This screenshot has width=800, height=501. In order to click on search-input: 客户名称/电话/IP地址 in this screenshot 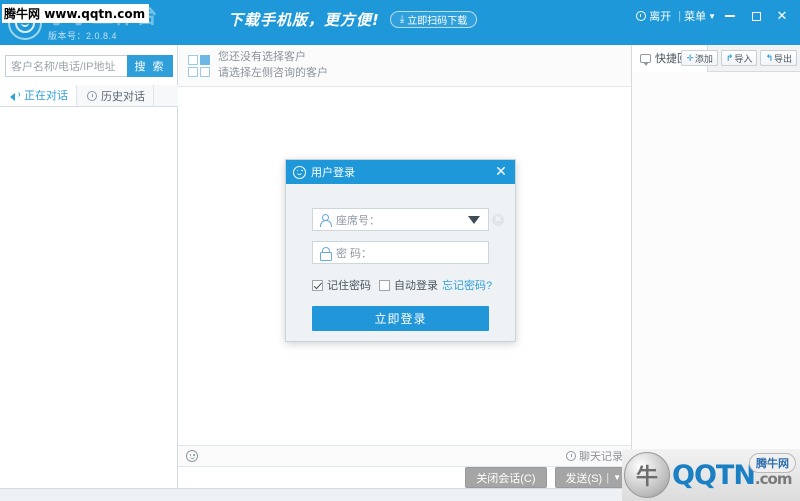, I will do `click(66, 66)`.